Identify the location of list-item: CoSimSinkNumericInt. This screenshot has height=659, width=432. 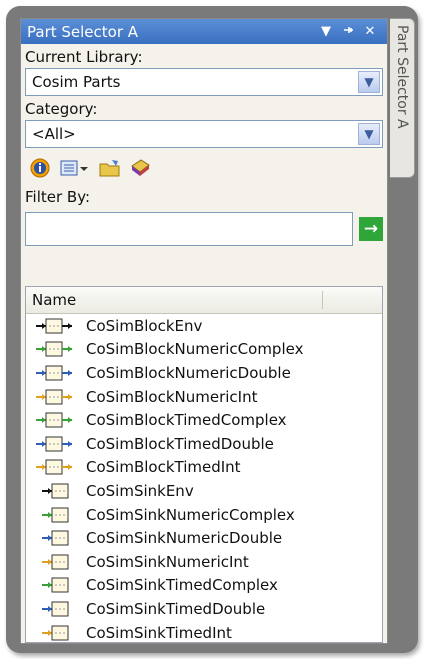
(204, 562).